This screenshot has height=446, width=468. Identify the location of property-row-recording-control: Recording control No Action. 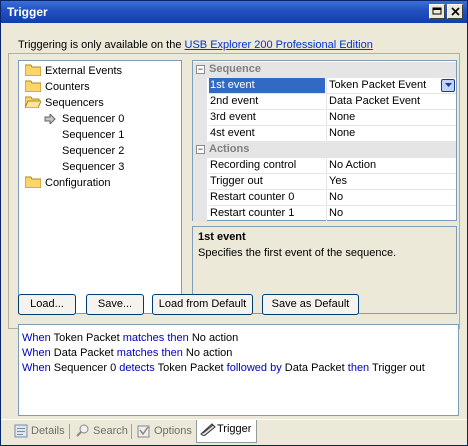
(324, 166).